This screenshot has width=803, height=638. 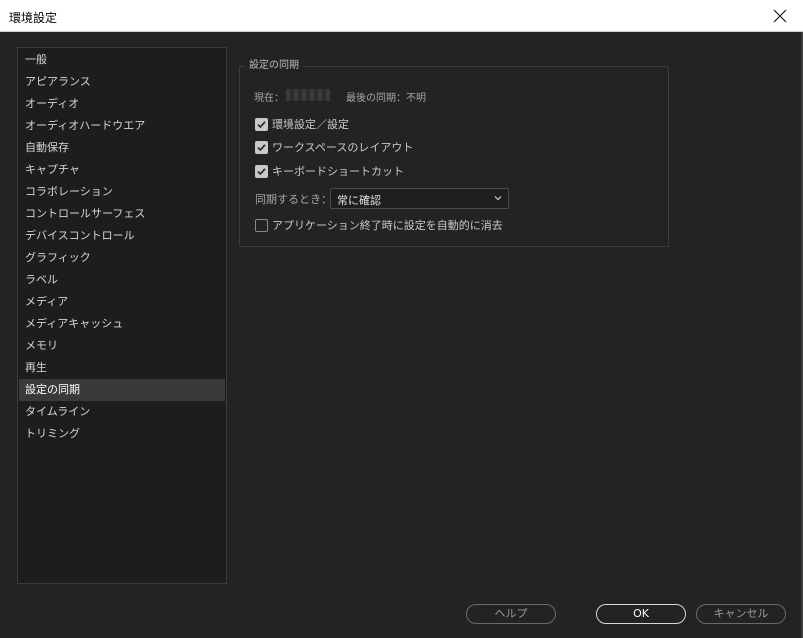 I want to click on current-account-label: 現在：, so click(x=269, y=98).